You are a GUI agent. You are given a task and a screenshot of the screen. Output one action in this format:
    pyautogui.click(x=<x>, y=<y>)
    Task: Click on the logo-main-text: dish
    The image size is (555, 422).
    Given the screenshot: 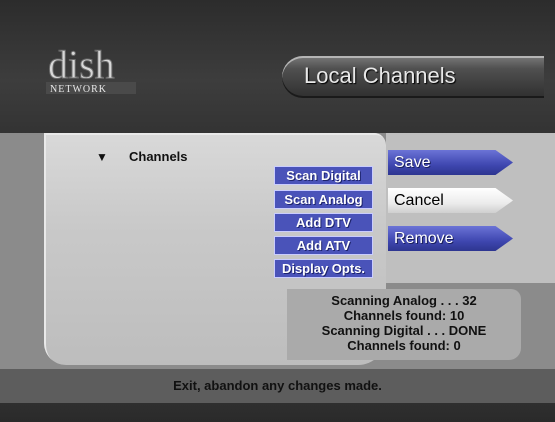 What is the action you would take?
    pyautogui.click(x=81, y=64)
    